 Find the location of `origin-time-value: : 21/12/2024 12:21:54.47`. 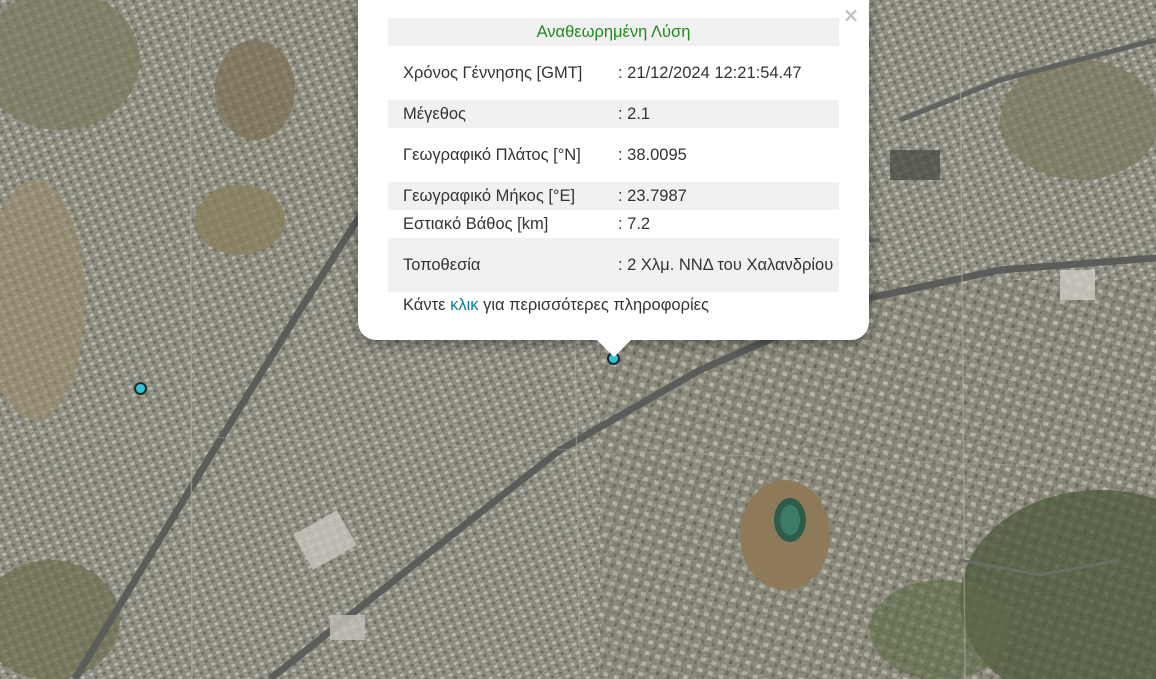

origin-time-value: : 21/12/2024 12:21:54.47 is located at coordinates (710, 73).